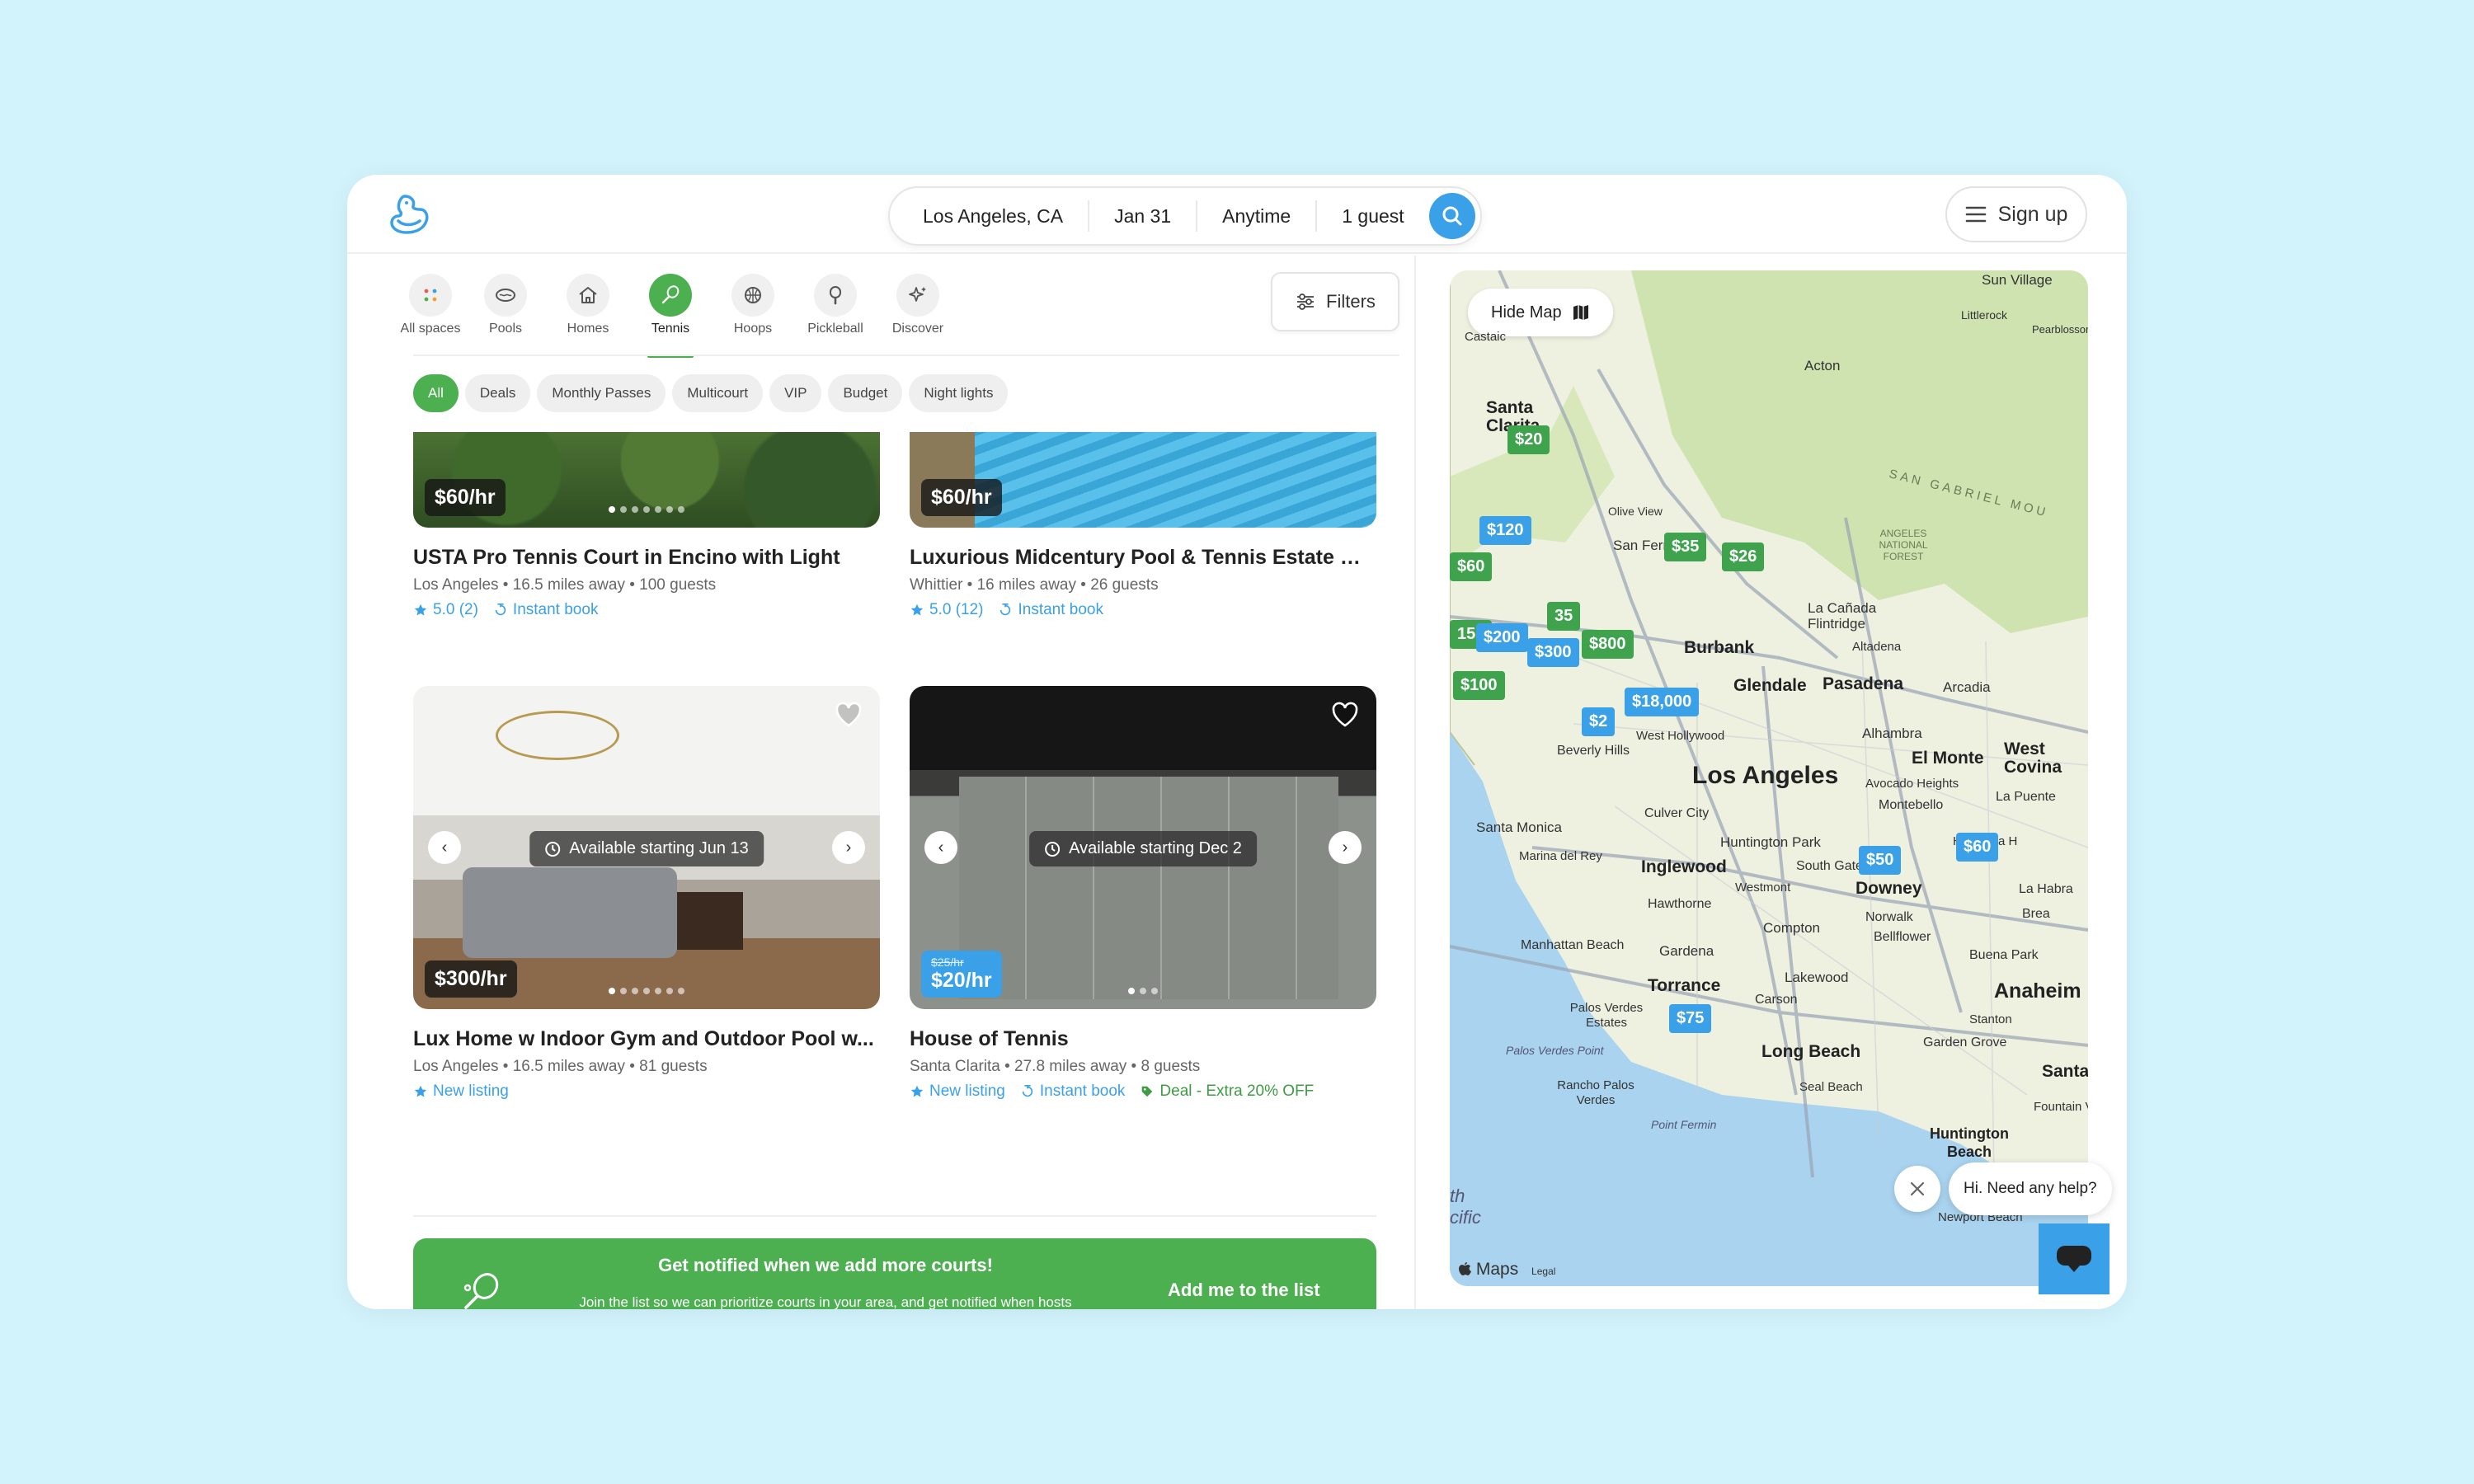 The height and width of the screenshot is (1484, 2474). Describe the element at coordinates (670, 329) in the screenshot. I see `category-label: Tennis` at that location.